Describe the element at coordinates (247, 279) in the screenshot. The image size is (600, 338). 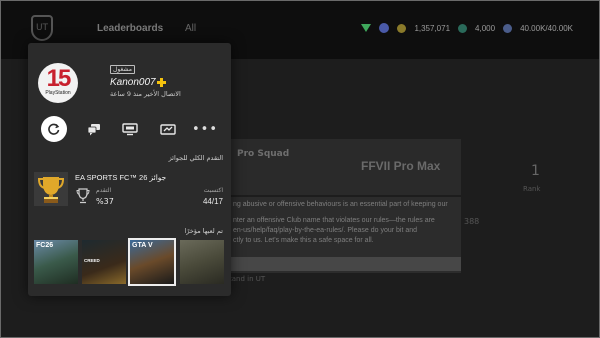
I see `notice-footer: tand in UT` at that location.